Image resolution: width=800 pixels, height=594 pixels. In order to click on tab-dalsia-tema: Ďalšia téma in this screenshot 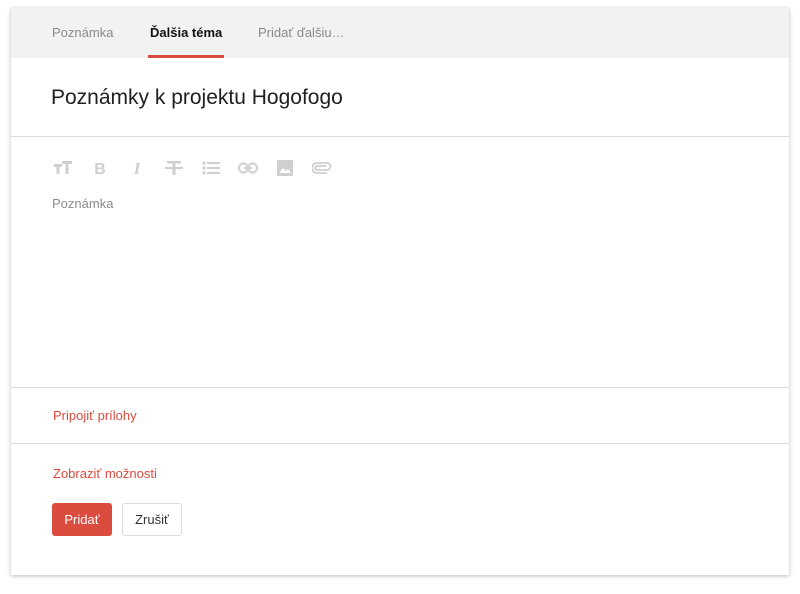, I will do `click(186, 41)`.